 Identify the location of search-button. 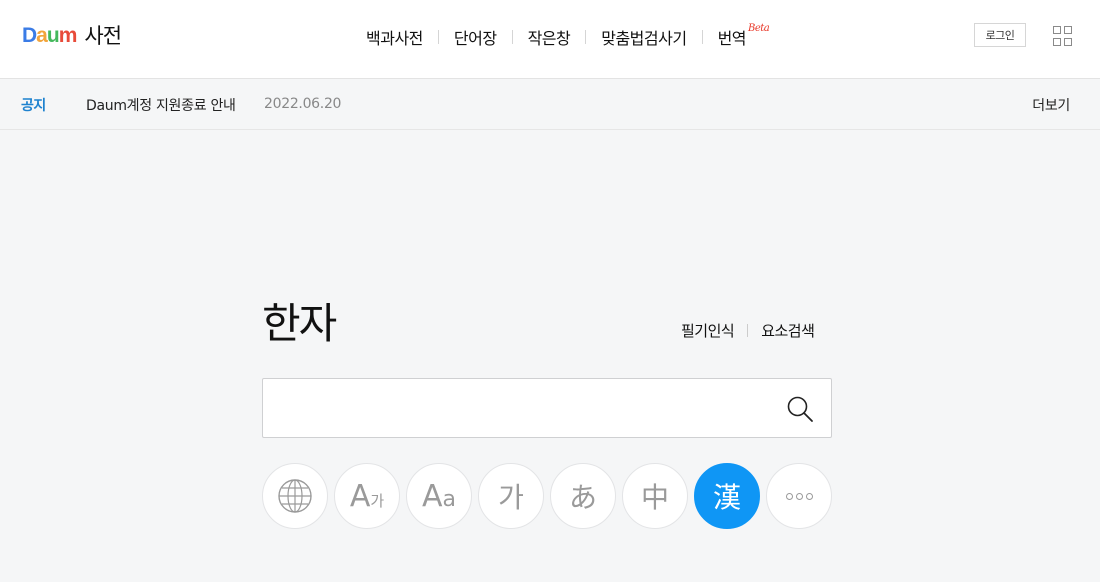
(800, 409).